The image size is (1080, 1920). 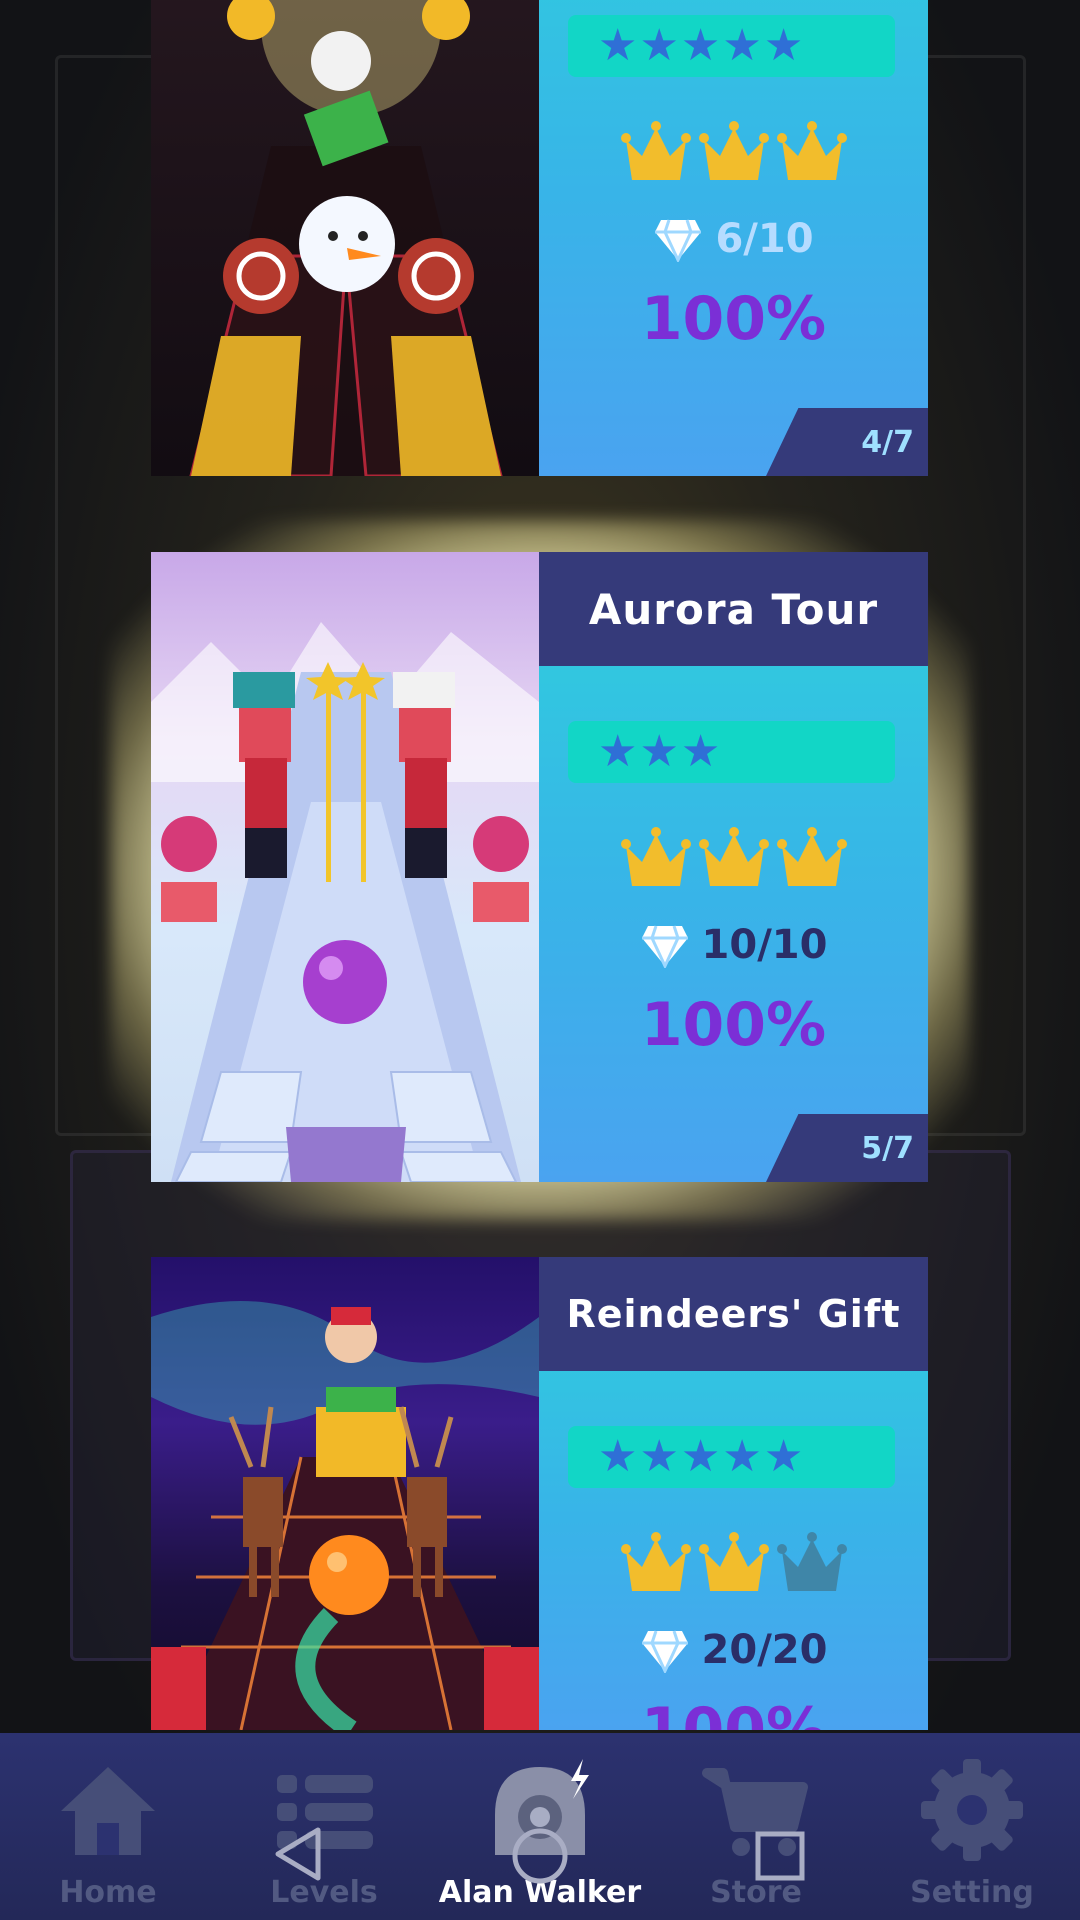 What do you see at coordinates (540, 1892) in the screenshot?
I see `nav-alan-walker-label: Alan Walker` at bounding box center [540, 1892].